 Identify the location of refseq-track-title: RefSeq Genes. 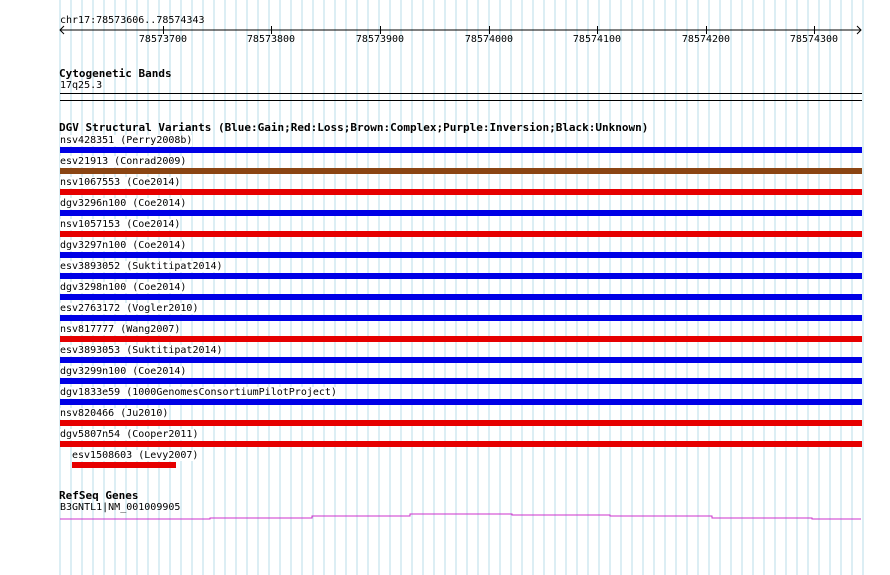
(99, 495).